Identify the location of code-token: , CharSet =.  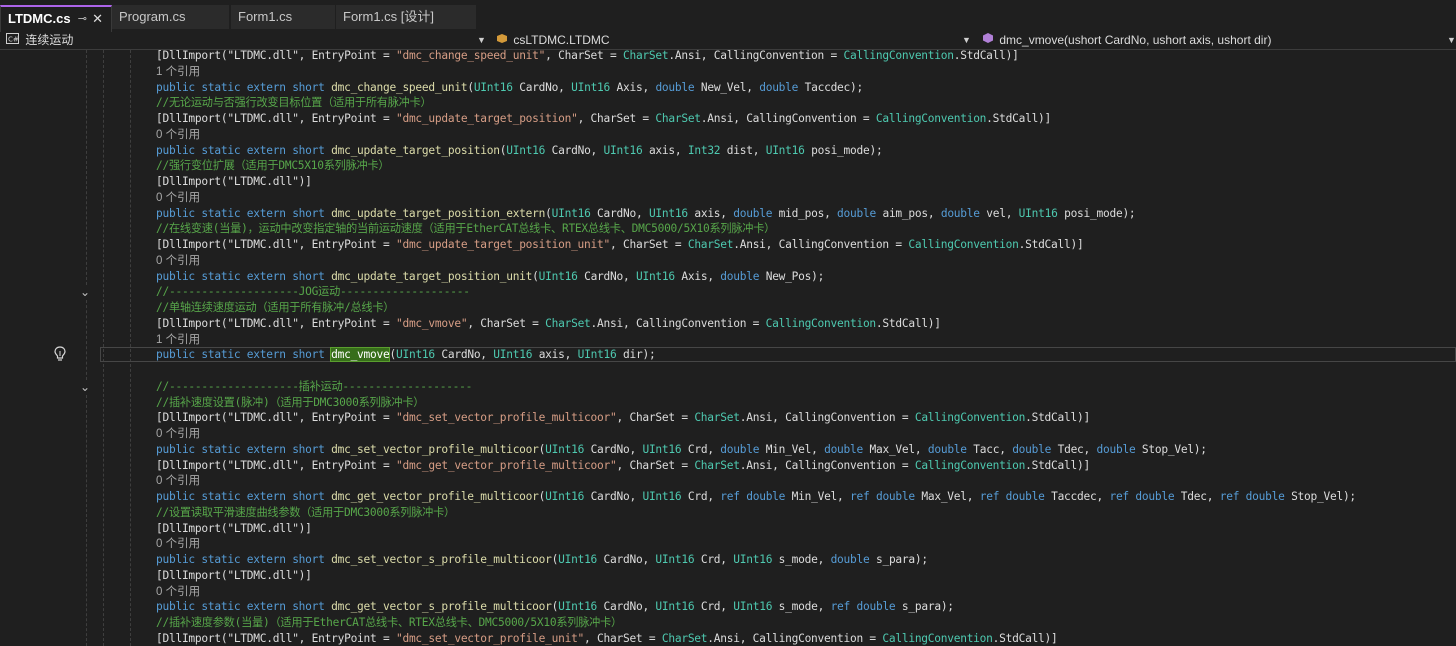
(616, 118).